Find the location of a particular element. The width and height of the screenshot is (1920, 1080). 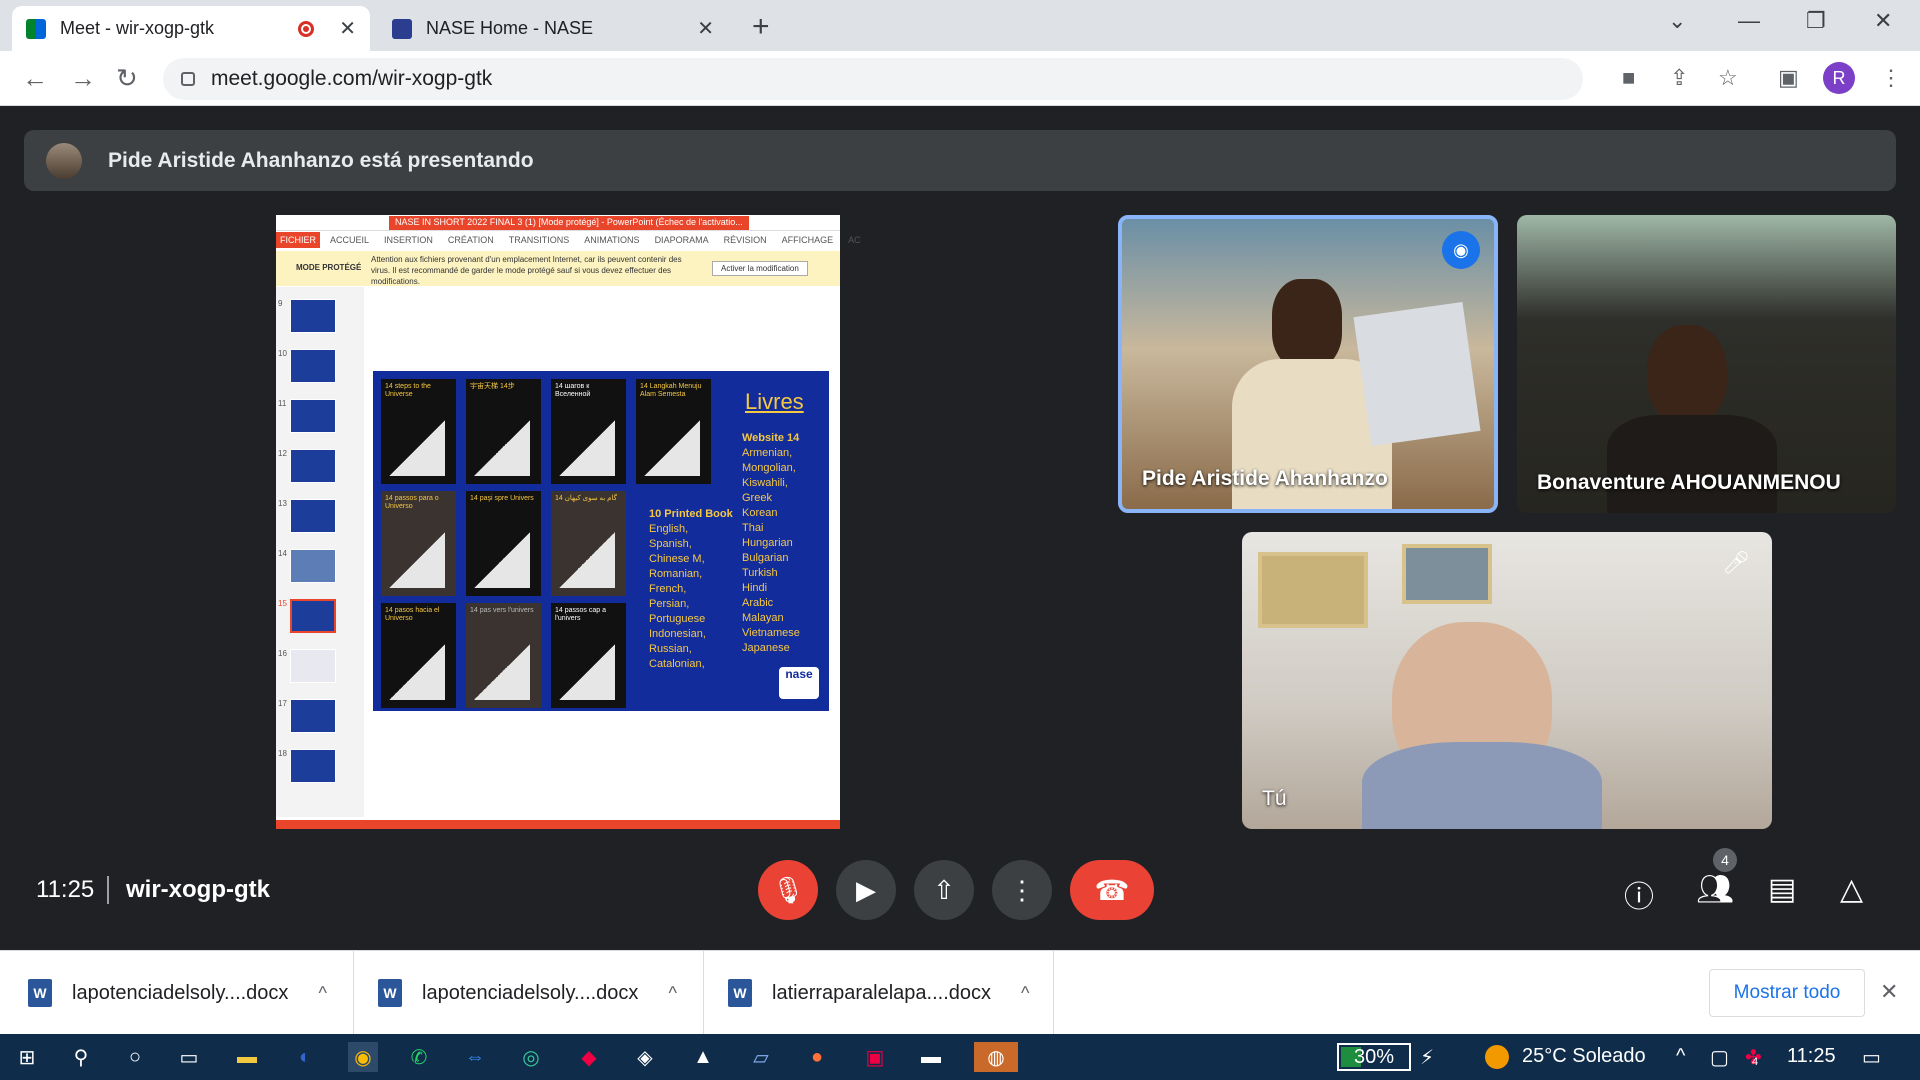

camera-toggle-button: ▶ is located at coordinates (866, 890).